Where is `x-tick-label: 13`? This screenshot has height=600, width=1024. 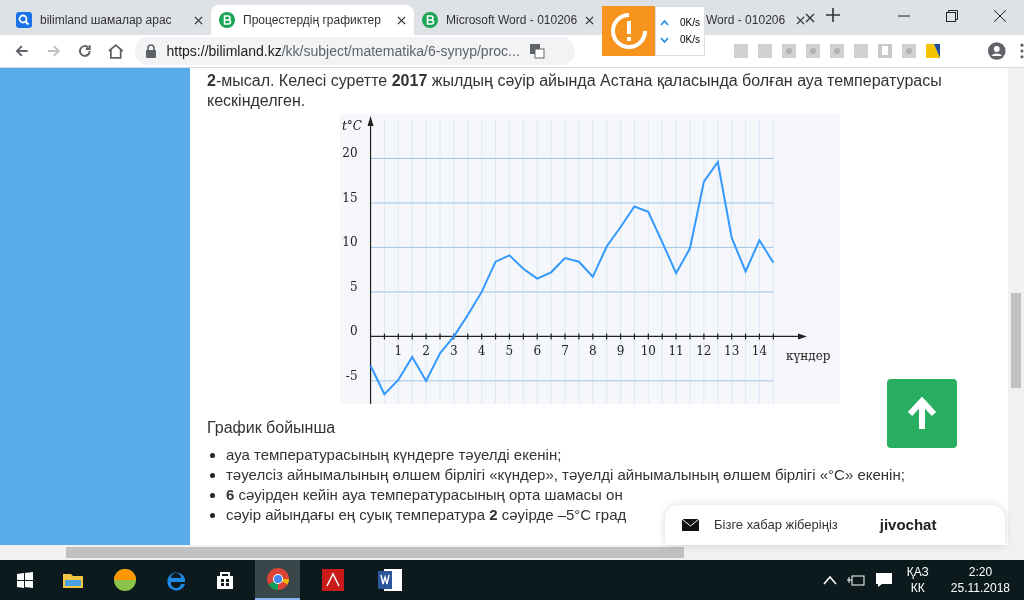 x-tick-label: 13 is located at coordinates (732, 351).